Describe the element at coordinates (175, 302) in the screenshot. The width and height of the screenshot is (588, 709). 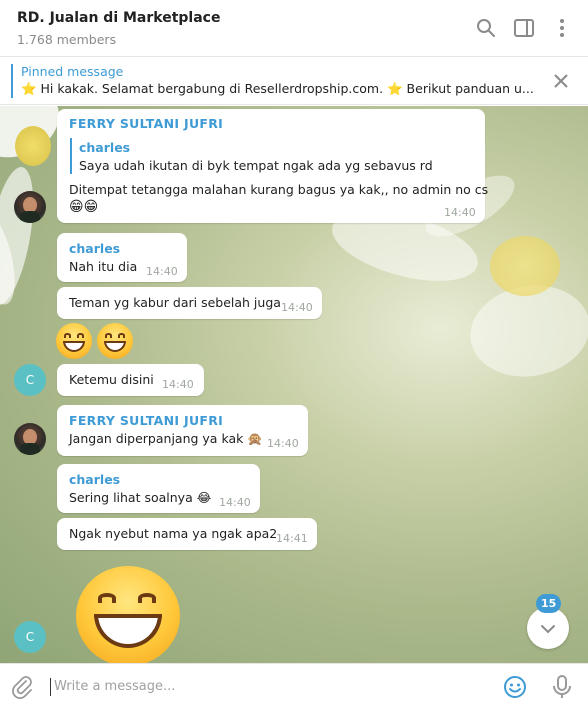
I see `message-text: Teman yg kabur dari sebelah juga` at that location.